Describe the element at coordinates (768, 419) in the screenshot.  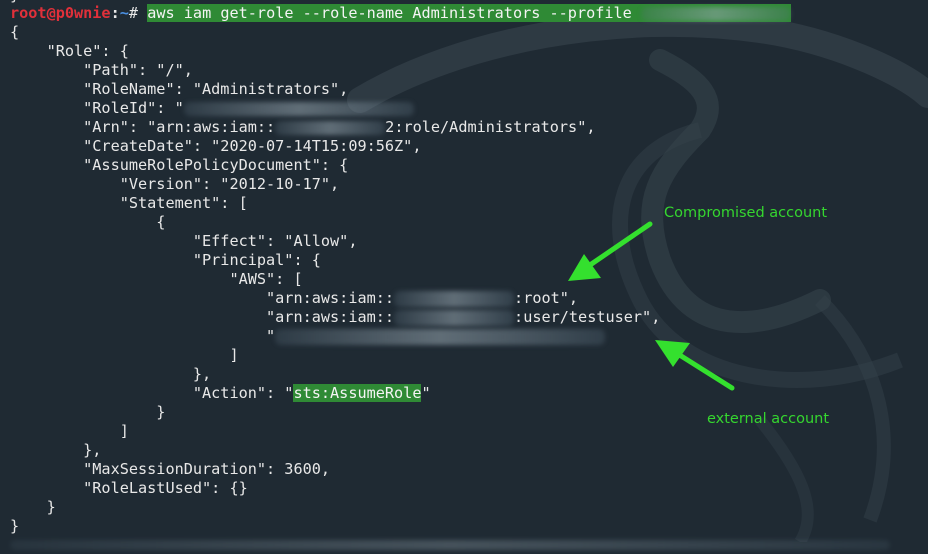
I see `annotation-external-account: external account` at that location.